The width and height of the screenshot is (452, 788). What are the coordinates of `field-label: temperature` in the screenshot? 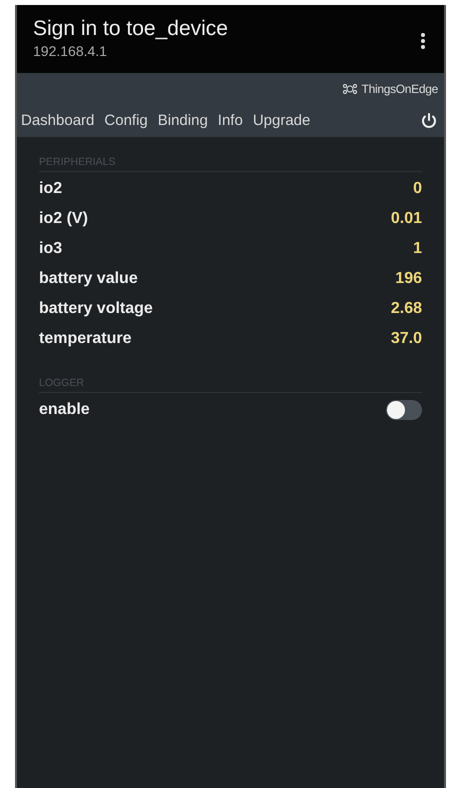 It's located at (85, 338).